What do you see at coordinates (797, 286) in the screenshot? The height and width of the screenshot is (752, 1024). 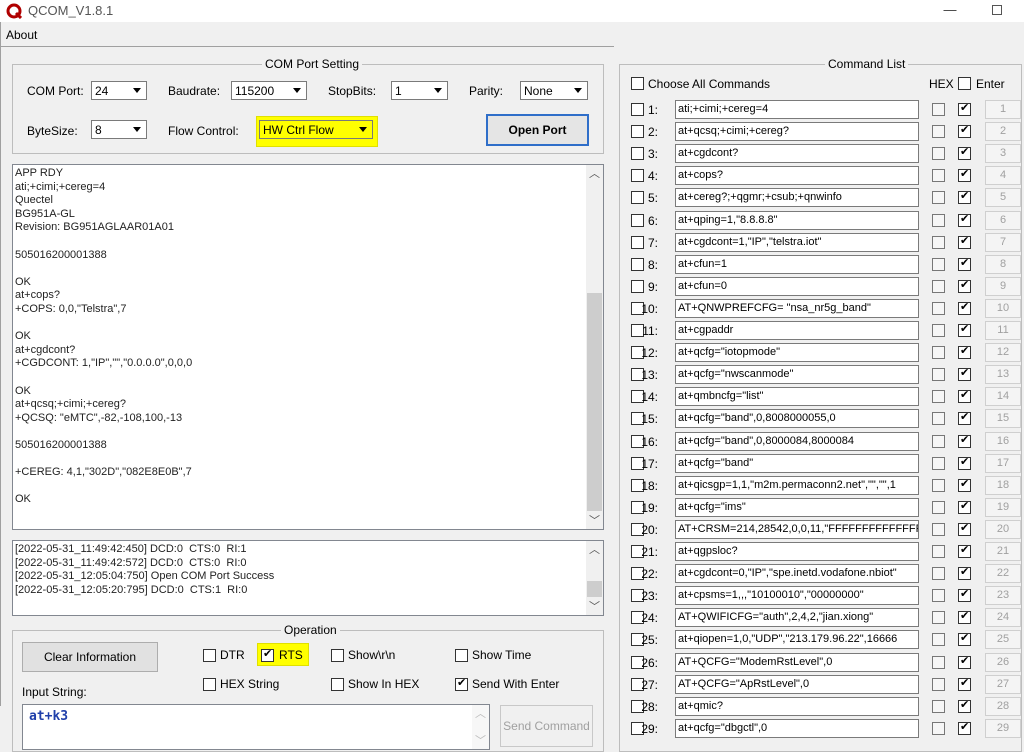 I see `command-input: at+cfun=0` at bounding box center [797, 286].